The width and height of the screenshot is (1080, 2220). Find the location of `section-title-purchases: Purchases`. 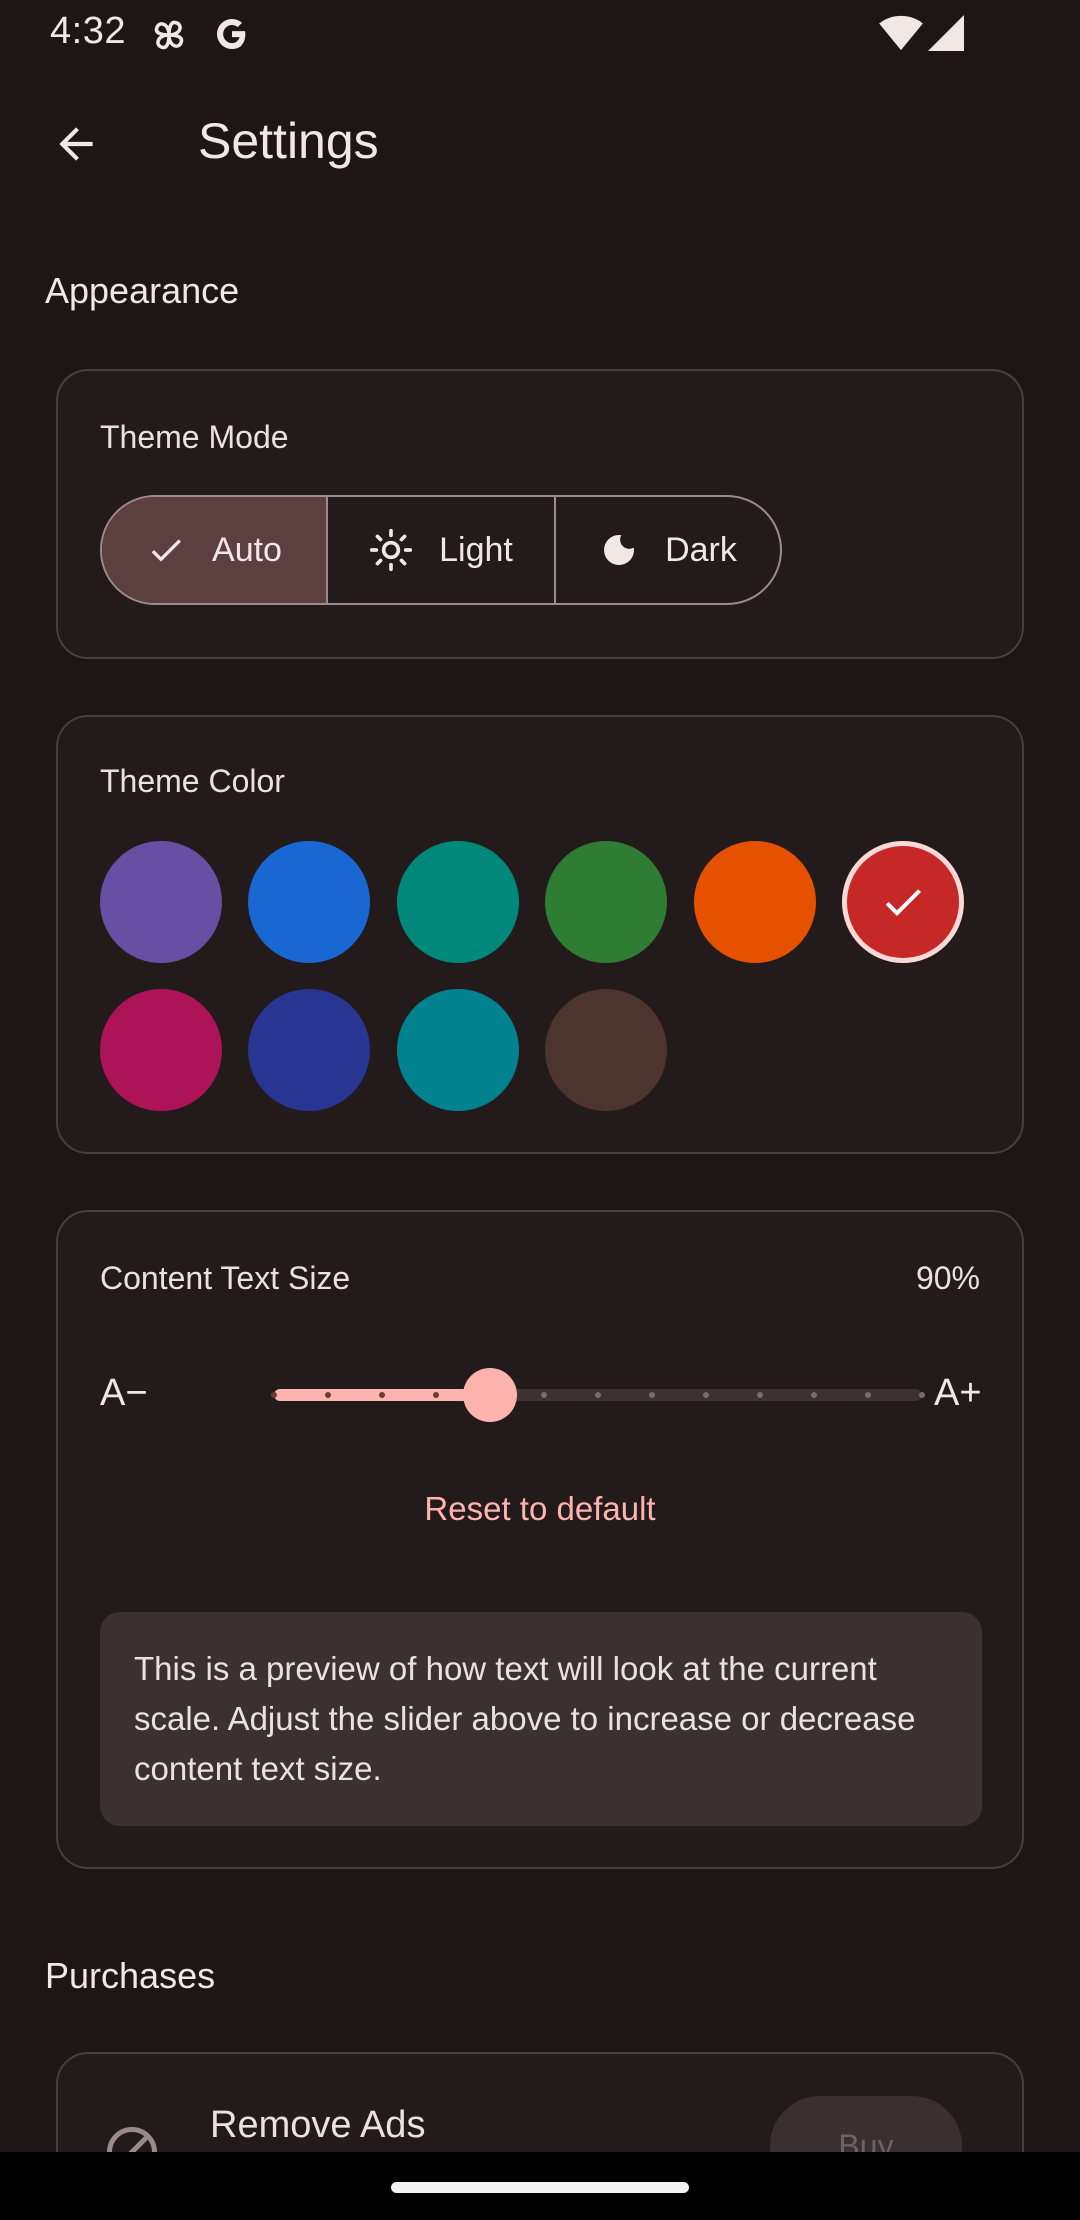

section-title-purchases: Purchases is located at coordinates (130, 1975).